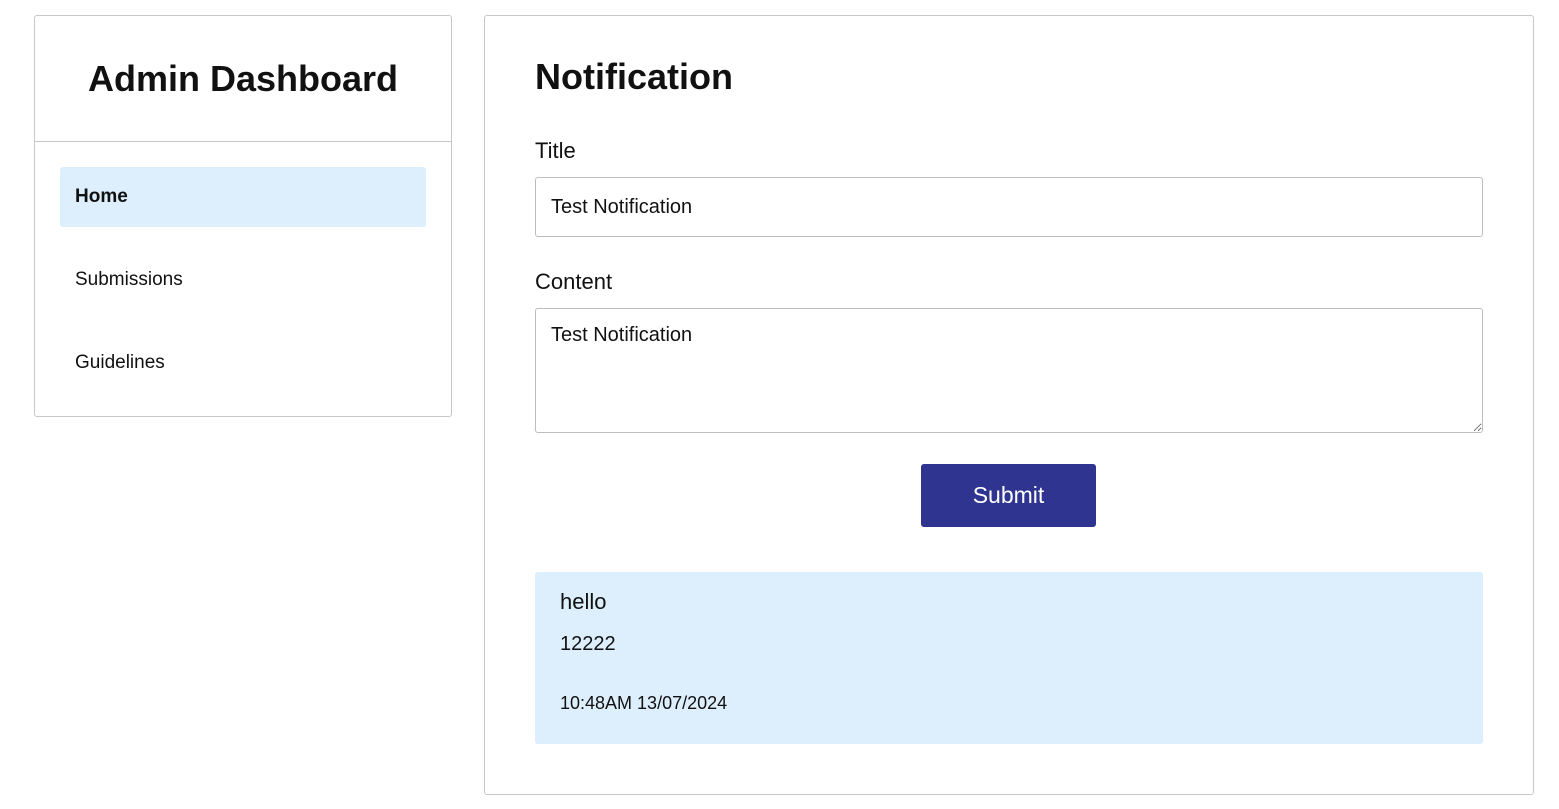  Describe the element at coordinates (1009, 658) in the screenshot. I see `notification-card: hello 12222 10:48AM 13/07/2024` at that location.